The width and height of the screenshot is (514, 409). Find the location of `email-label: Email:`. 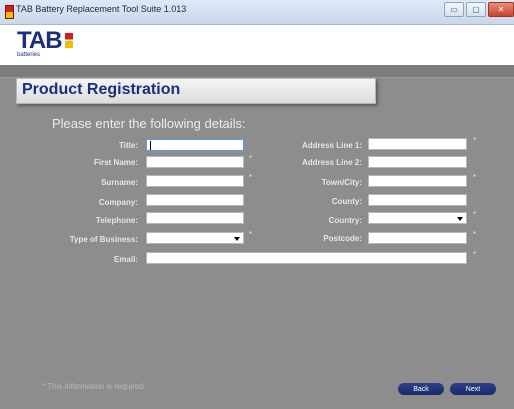

email-label: Email: is located at coordinates (125, 259).